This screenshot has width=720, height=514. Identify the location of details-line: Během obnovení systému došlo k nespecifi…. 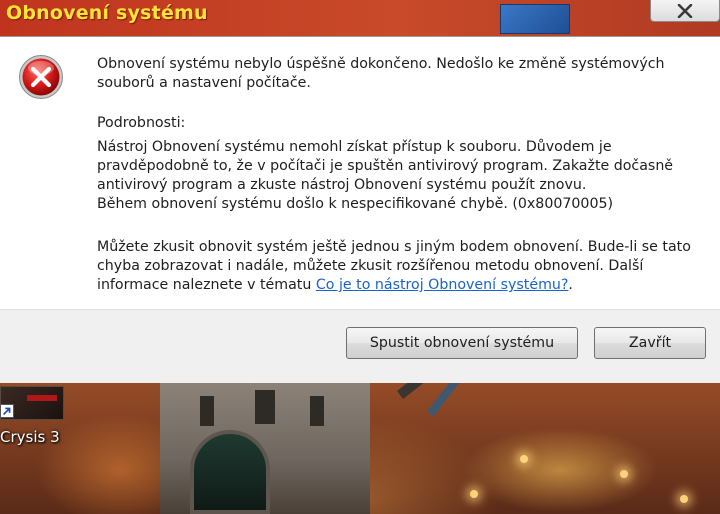
(355, 204).